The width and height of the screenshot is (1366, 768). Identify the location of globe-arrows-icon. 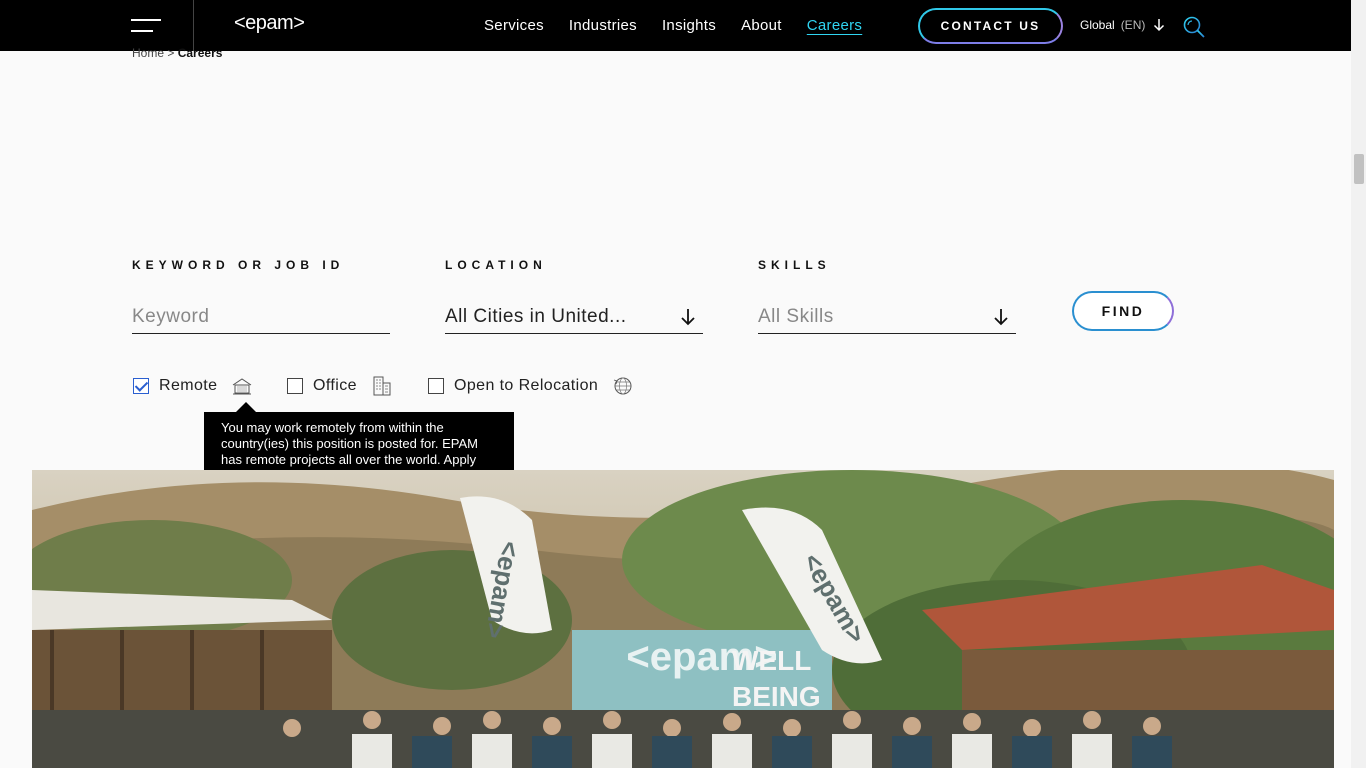
(623, 386).